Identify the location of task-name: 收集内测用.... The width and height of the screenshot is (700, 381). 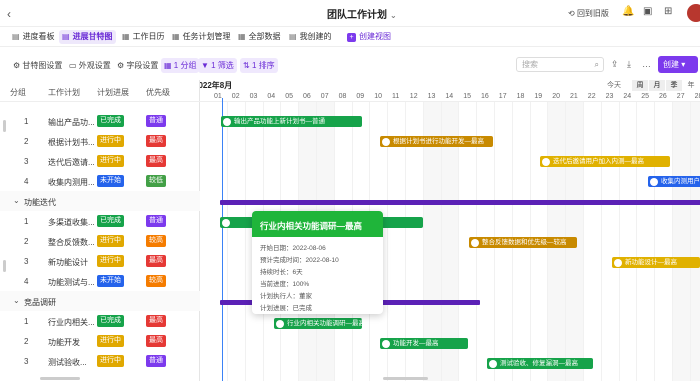
(71, 182).